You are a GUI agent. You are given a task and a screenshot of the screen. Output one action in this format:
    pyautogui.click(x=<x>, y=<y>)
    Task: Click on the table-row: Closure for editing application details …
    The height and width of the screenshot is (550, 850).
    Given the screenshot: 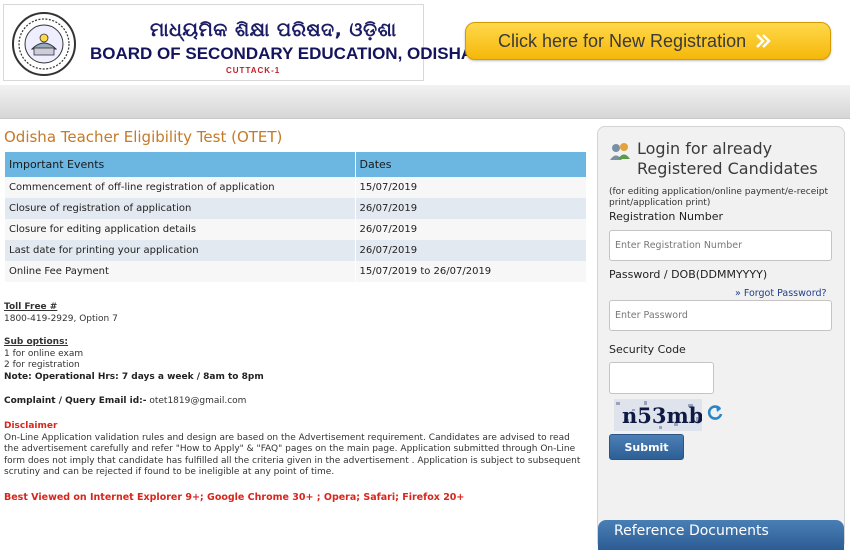 What is the action you would take?
    pyautogui.click(x=296, y=229)
    